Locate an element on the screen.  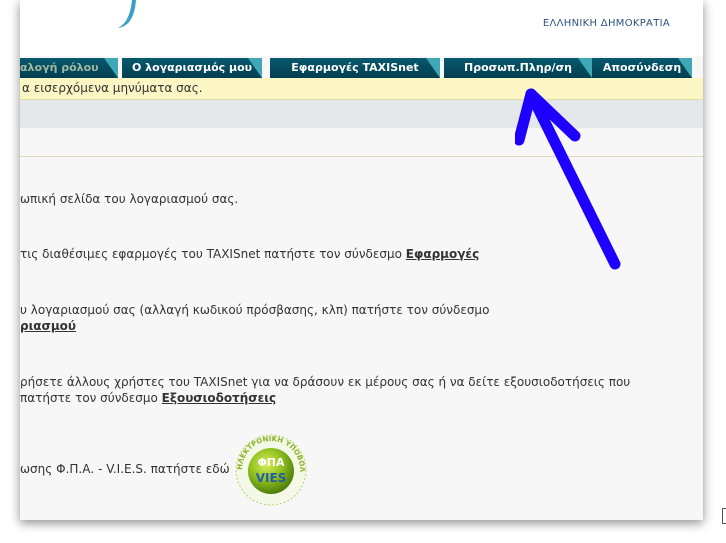
account-link: ριασμού is located at coordinates (48, 326).